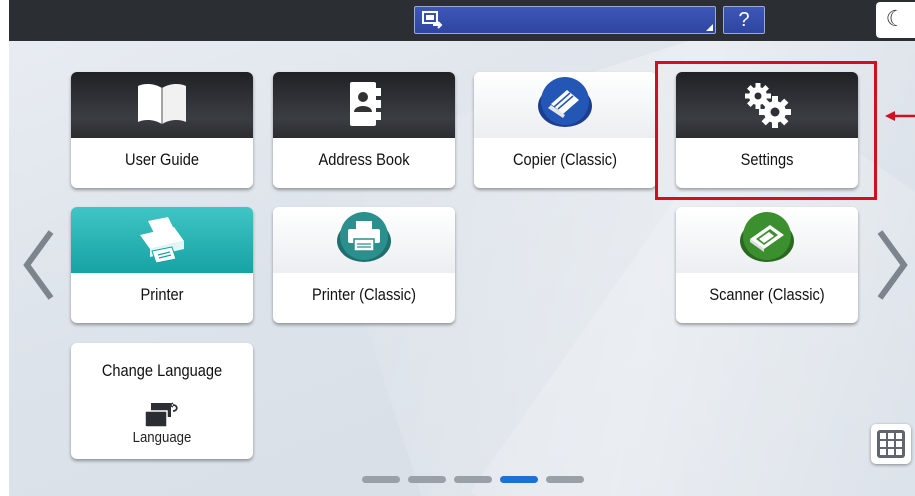  Describe the element at coordinates (162, 437) in the screenshot. I see `language-sub-label: Language` at that location.